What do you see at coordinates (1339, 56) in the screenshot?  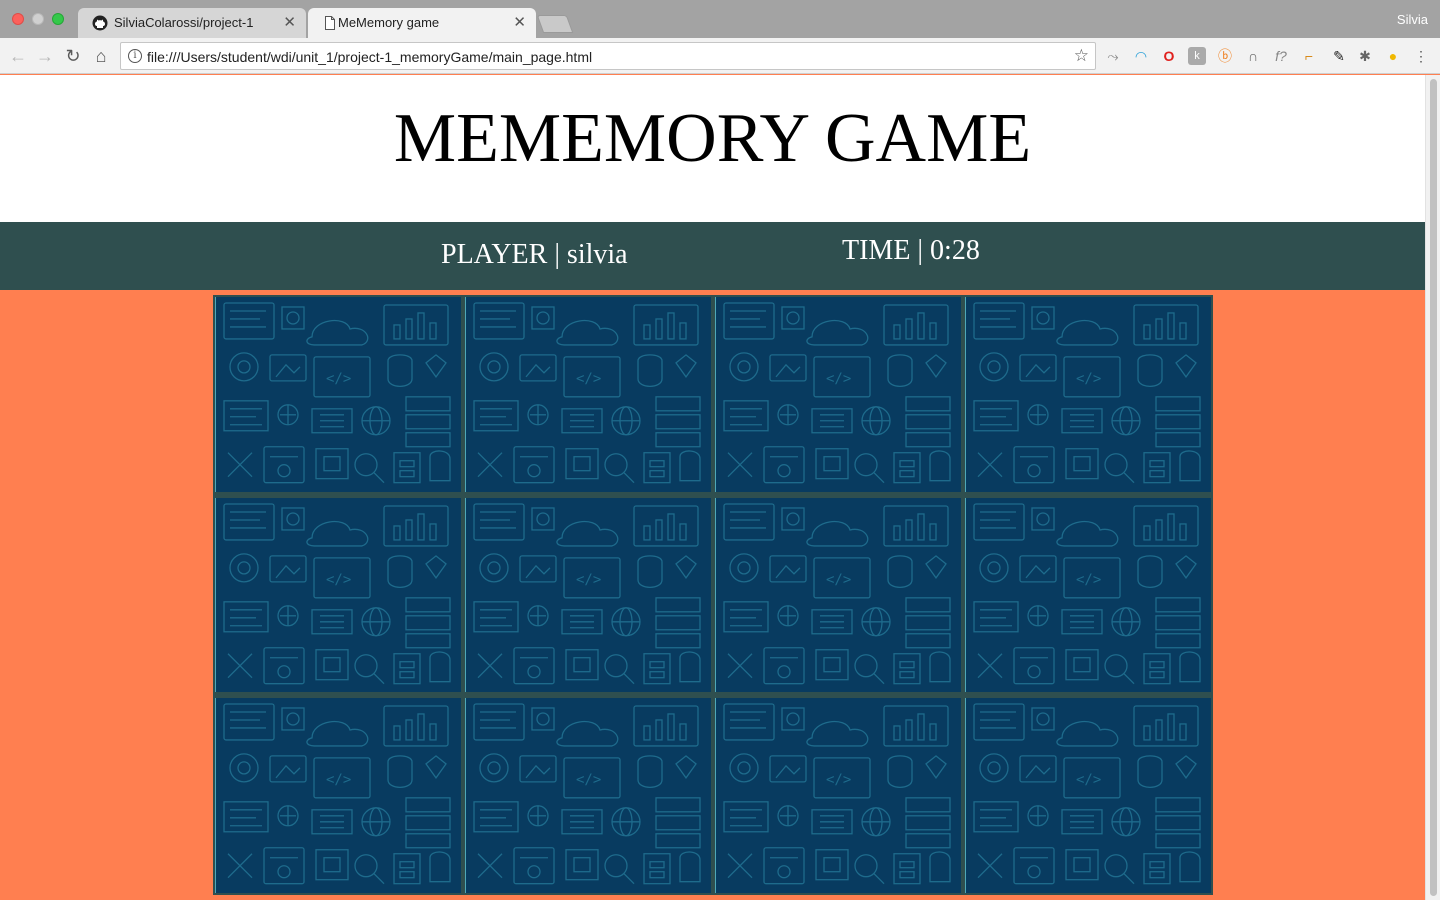 I see `extension-eyedropper-icon: ✎` at bounding box center [1339, 56].